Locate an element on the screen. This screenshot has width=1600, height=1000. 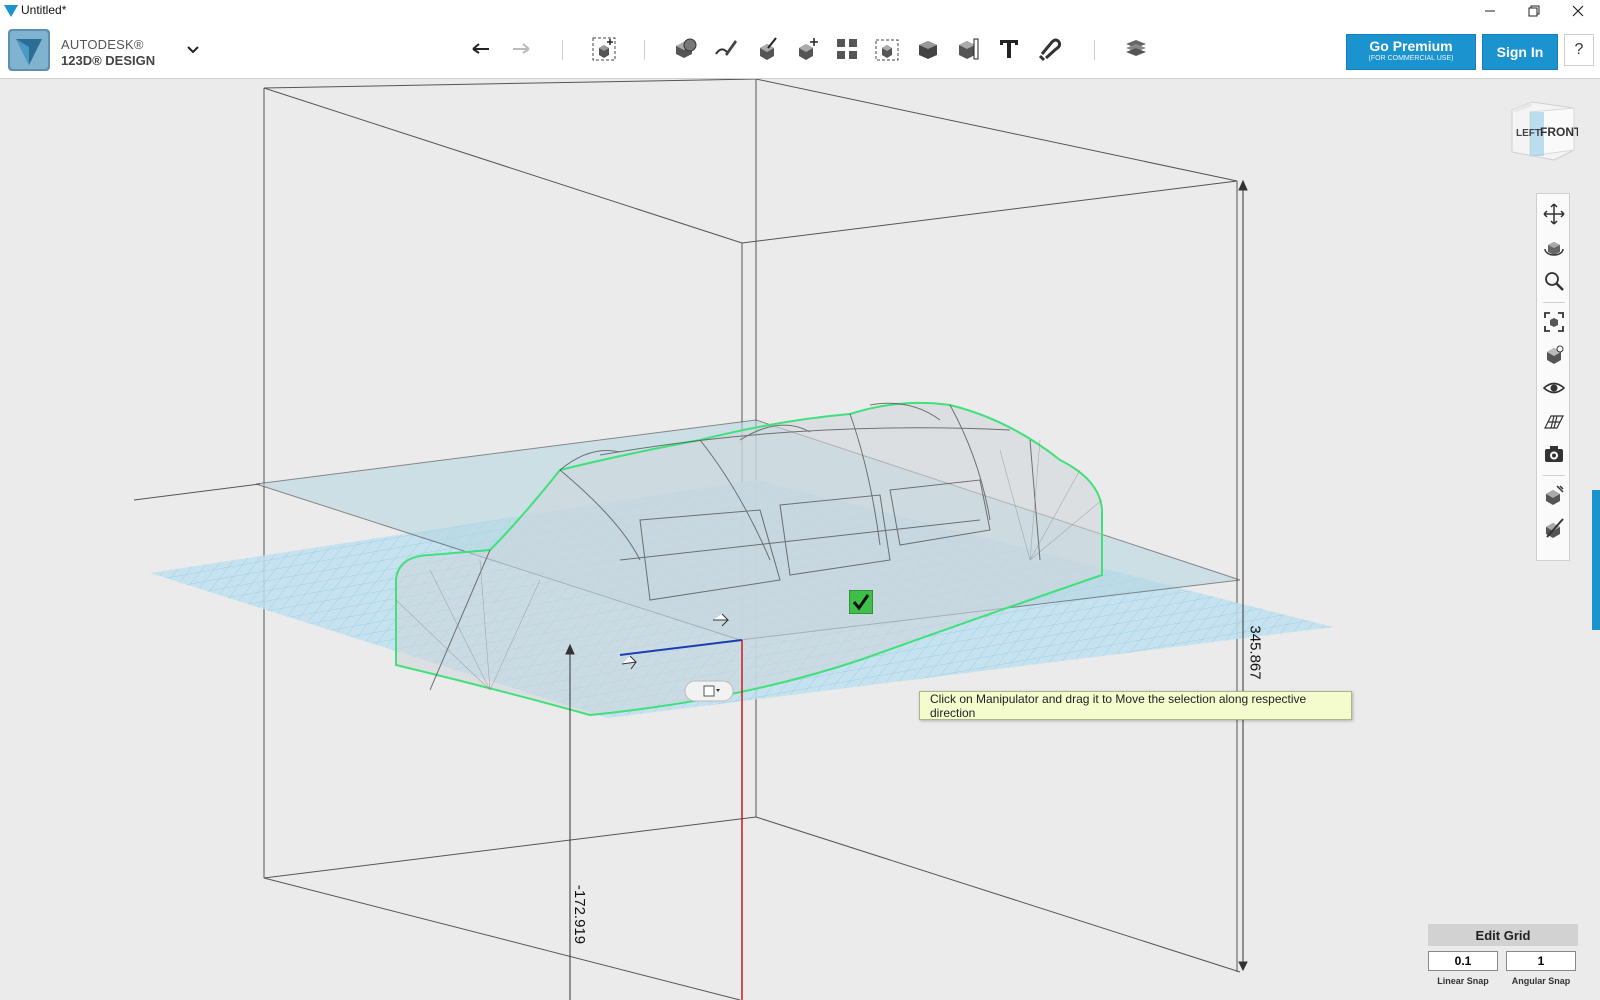
construct-icon is located at coordinates (768, 48).